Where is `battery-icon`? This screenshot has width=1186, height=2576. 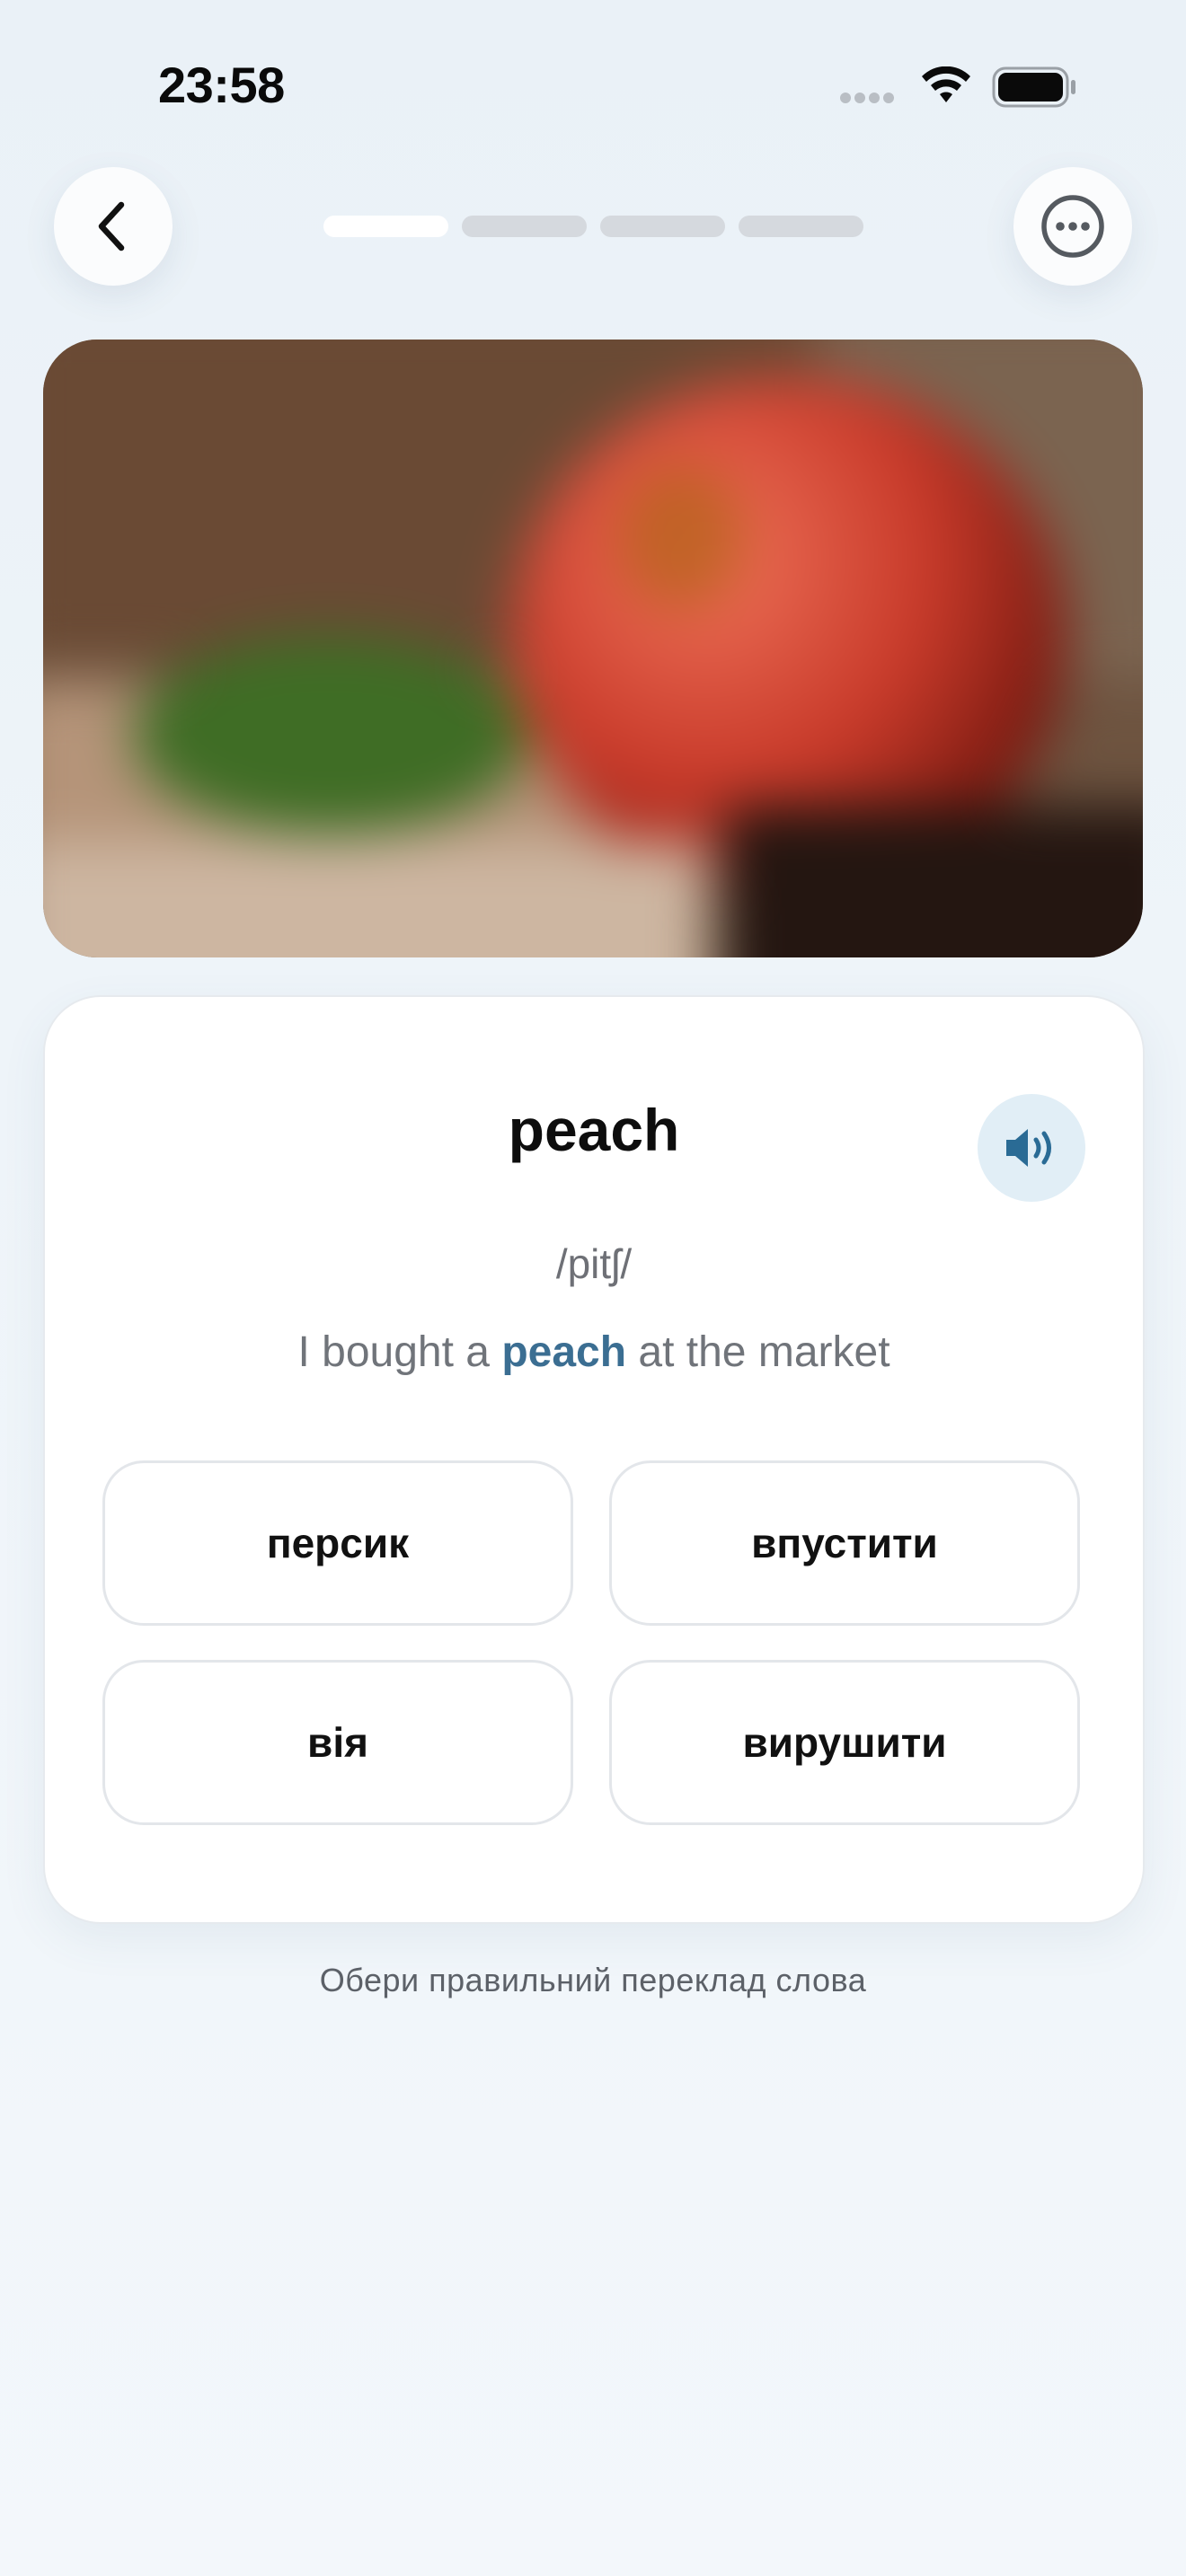
battery-icon is located at coordinates (1035, 89).